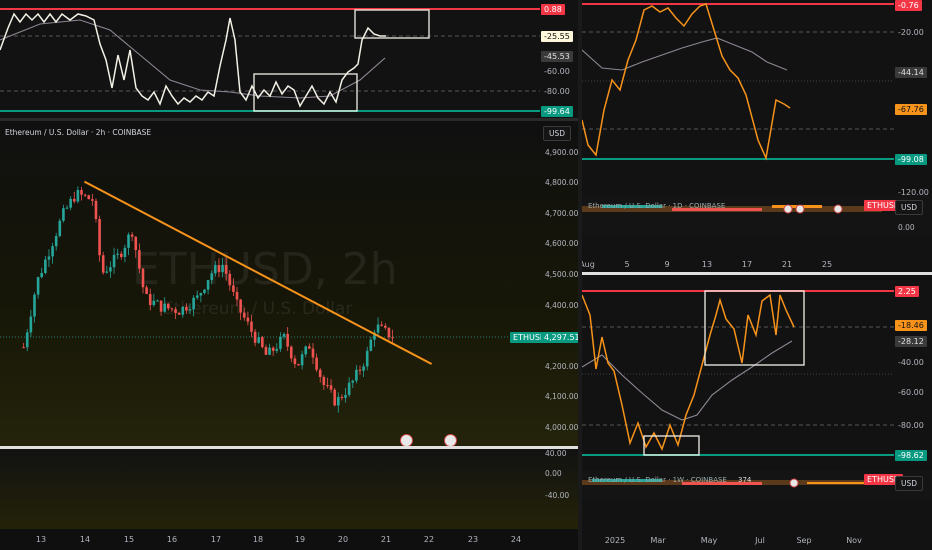 The image size is (932, 550). Describe the element at coordinates (747, 264) in the screenshot. I see `time-tick: 17` at that location.